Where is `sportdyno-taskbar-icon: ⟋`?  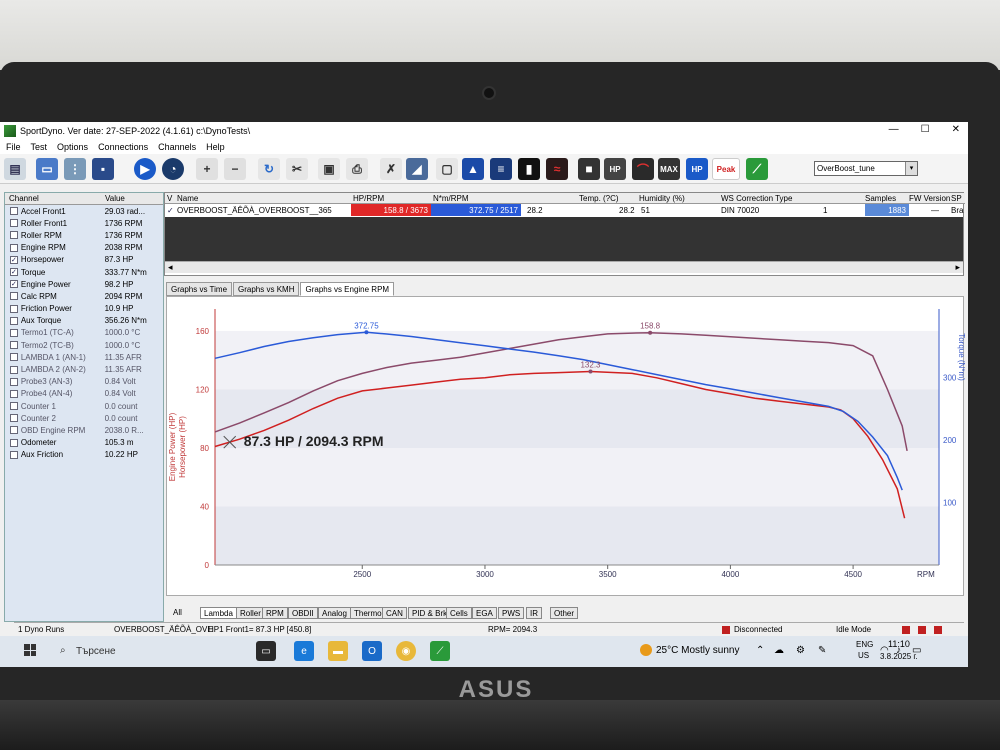
sportdyno-taskbar-icon: ⟋ is located at coordinates (440, 651).